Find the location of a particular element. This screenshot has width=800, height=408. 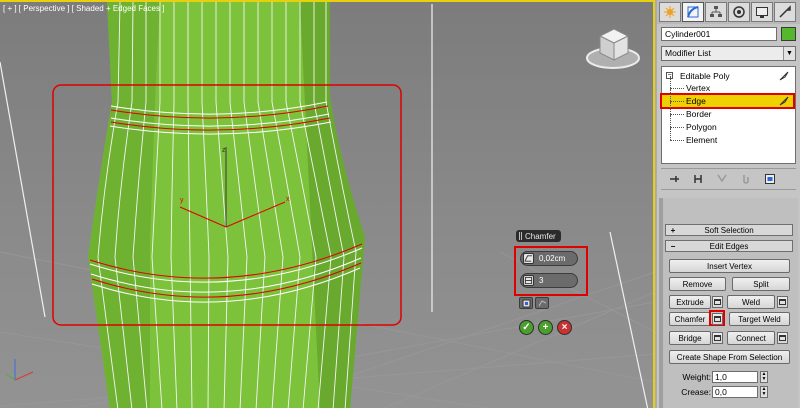

stack-item-label: Border is located at coordinates (699, 114).